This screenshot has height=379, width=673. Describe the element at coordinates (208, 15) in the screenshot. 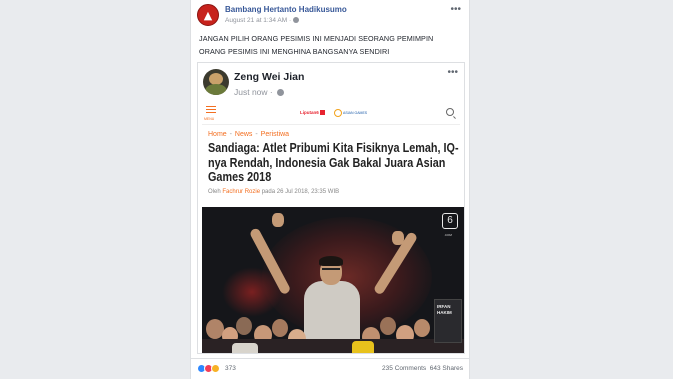

I see `author-avatar: ▲` at that location.